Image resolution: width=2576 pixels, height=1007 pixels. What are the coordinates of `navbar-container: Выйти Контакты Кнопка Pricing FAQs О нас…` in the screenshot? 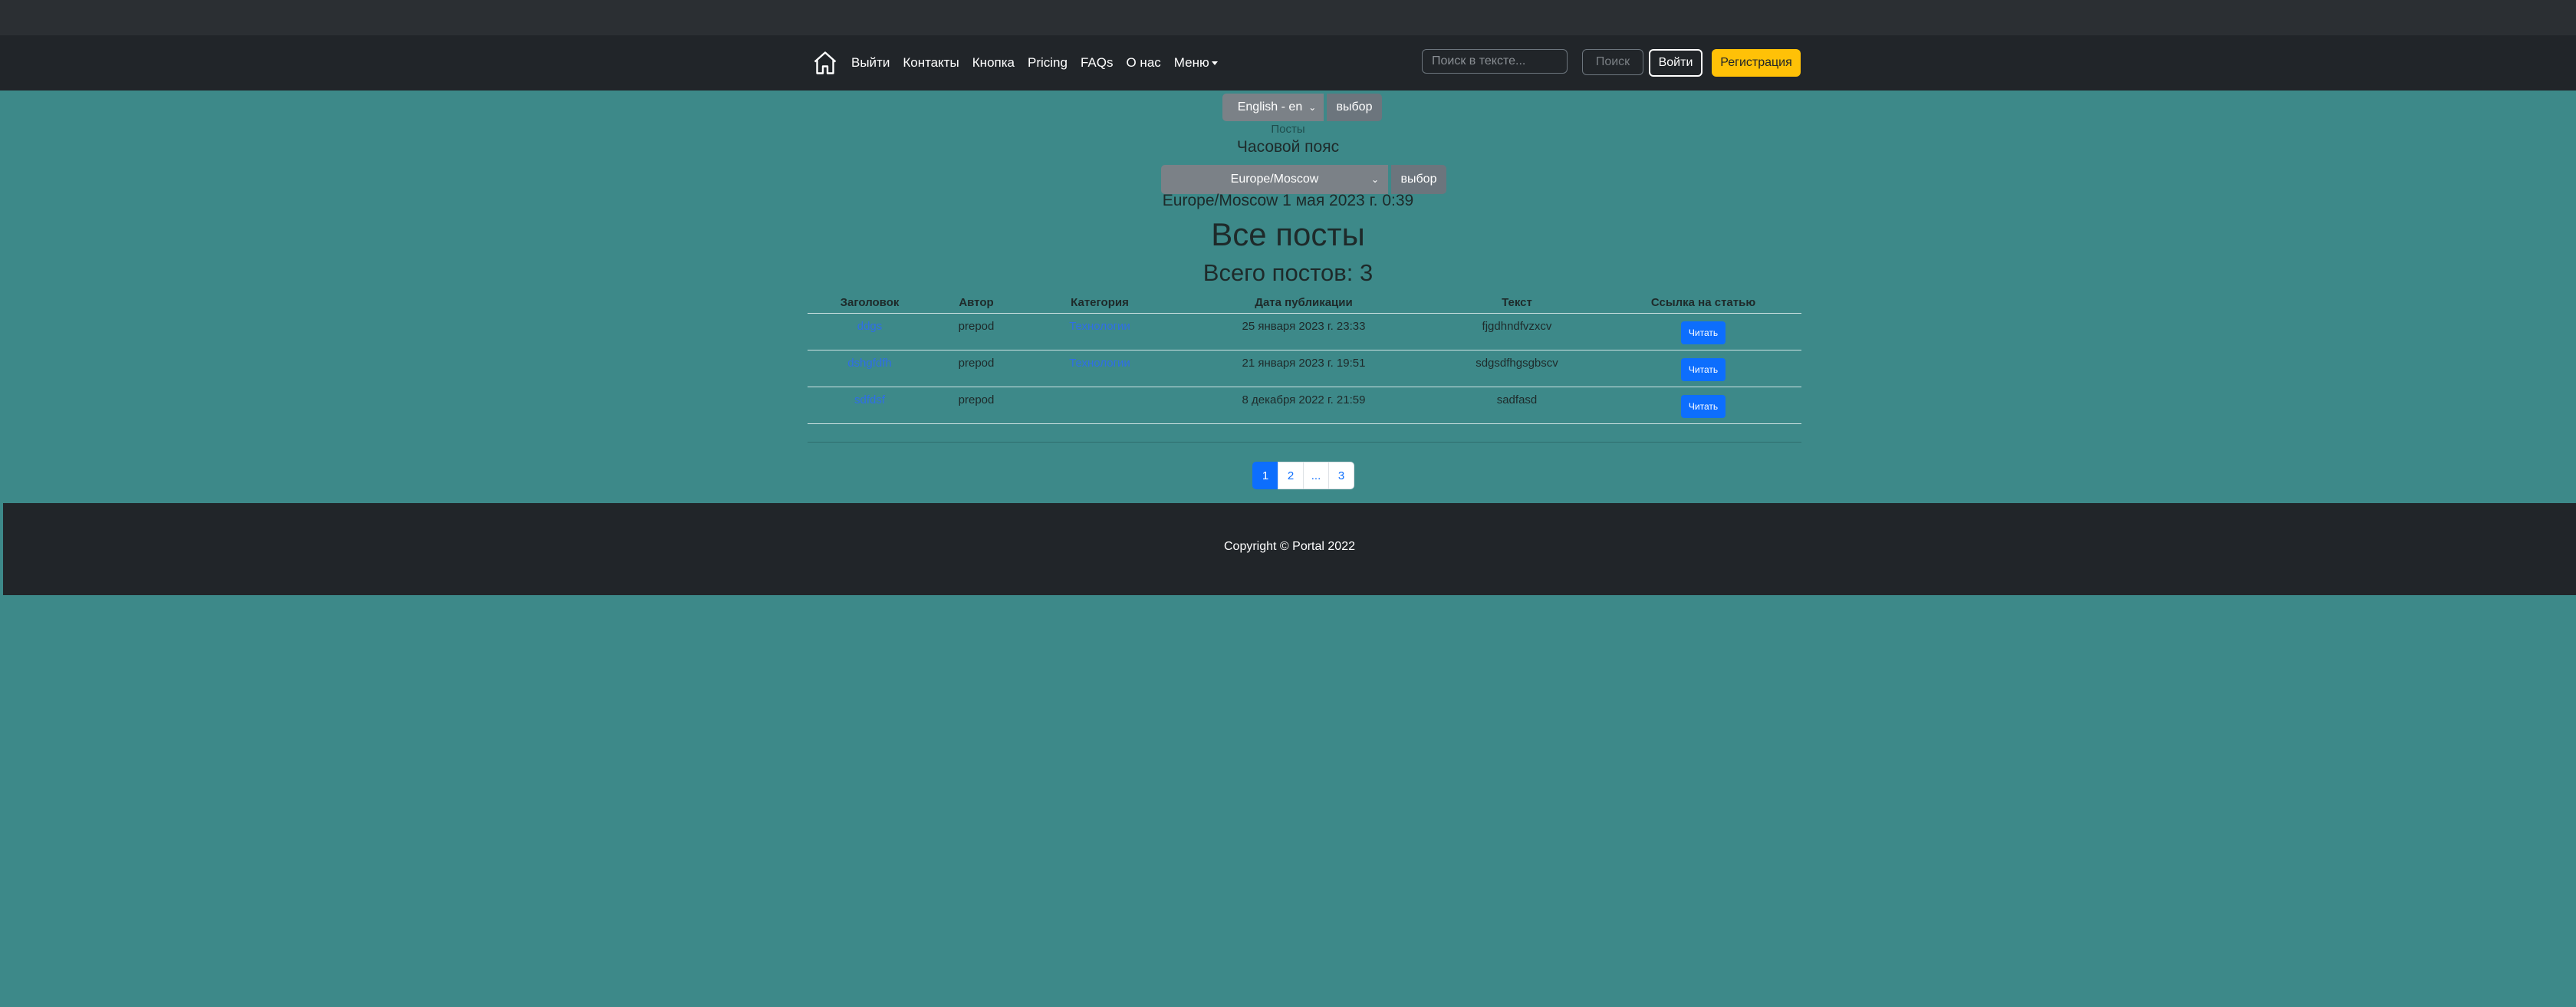 It's located at (1305, 62).